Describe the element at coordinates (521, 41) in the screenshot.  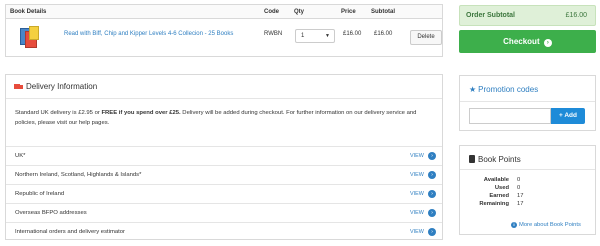
I see `checkout-label: Checkout` at that location.